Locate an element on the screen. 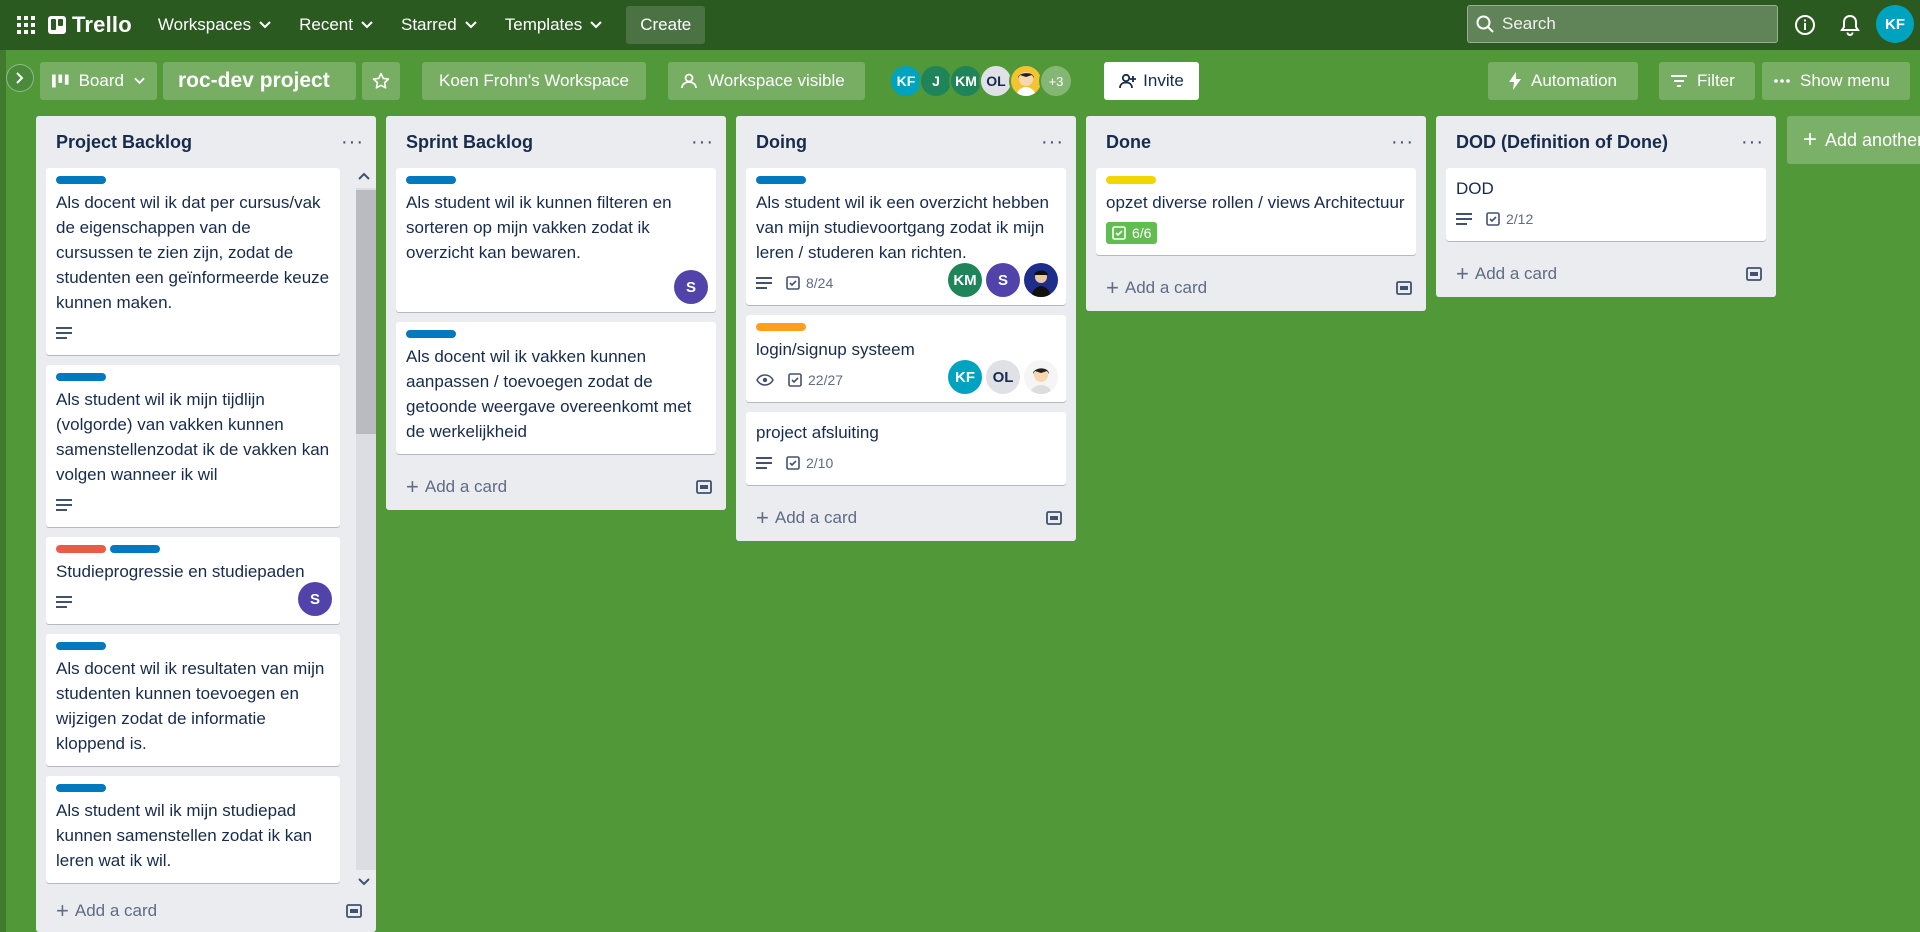  board-title-button: roc-dev project is located at coordinates (259, 81).